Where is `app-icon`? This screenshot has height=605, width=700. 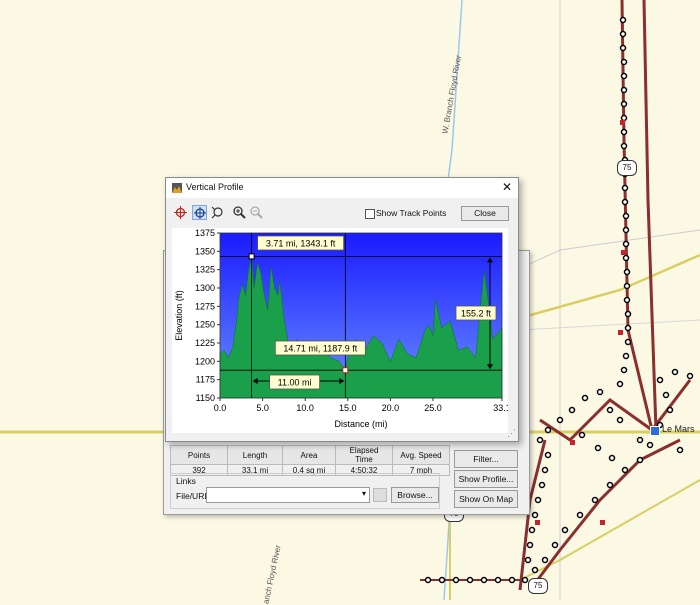
app-icon is located at coordinates (177, 188).